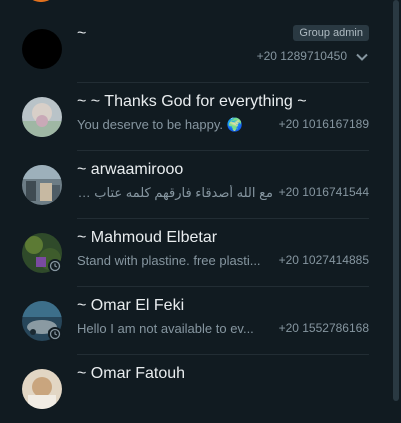  Describe the element at coordinates (323, 192) in the screenshot. I see `member-phone: +20 1016741544` at that location.